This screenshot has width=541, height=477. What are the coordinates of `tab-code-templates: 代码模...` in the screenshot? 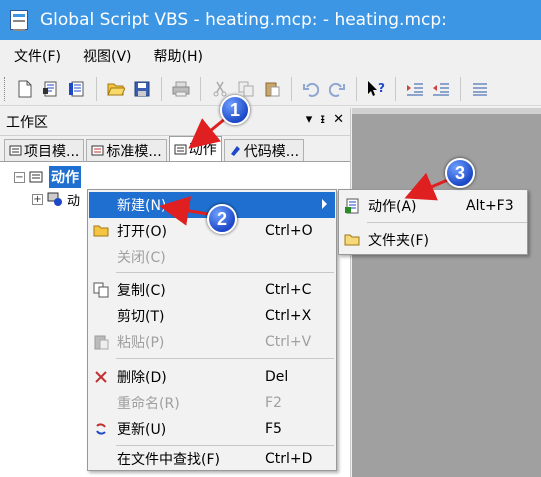 It's located at (264, 150).